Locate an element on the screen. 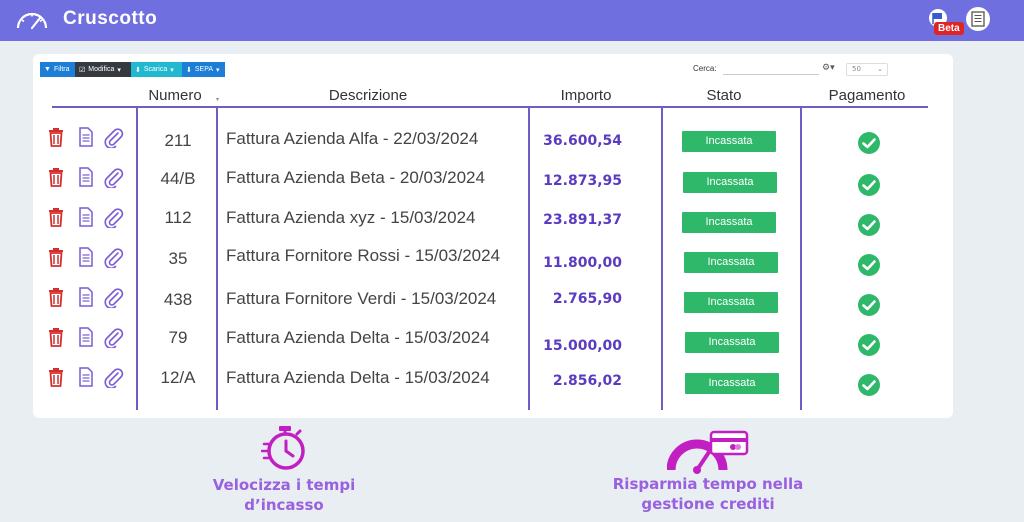 This screenshot has height=522, width=1024. cell-numero: 44/B is located at coordinates (178, 178).